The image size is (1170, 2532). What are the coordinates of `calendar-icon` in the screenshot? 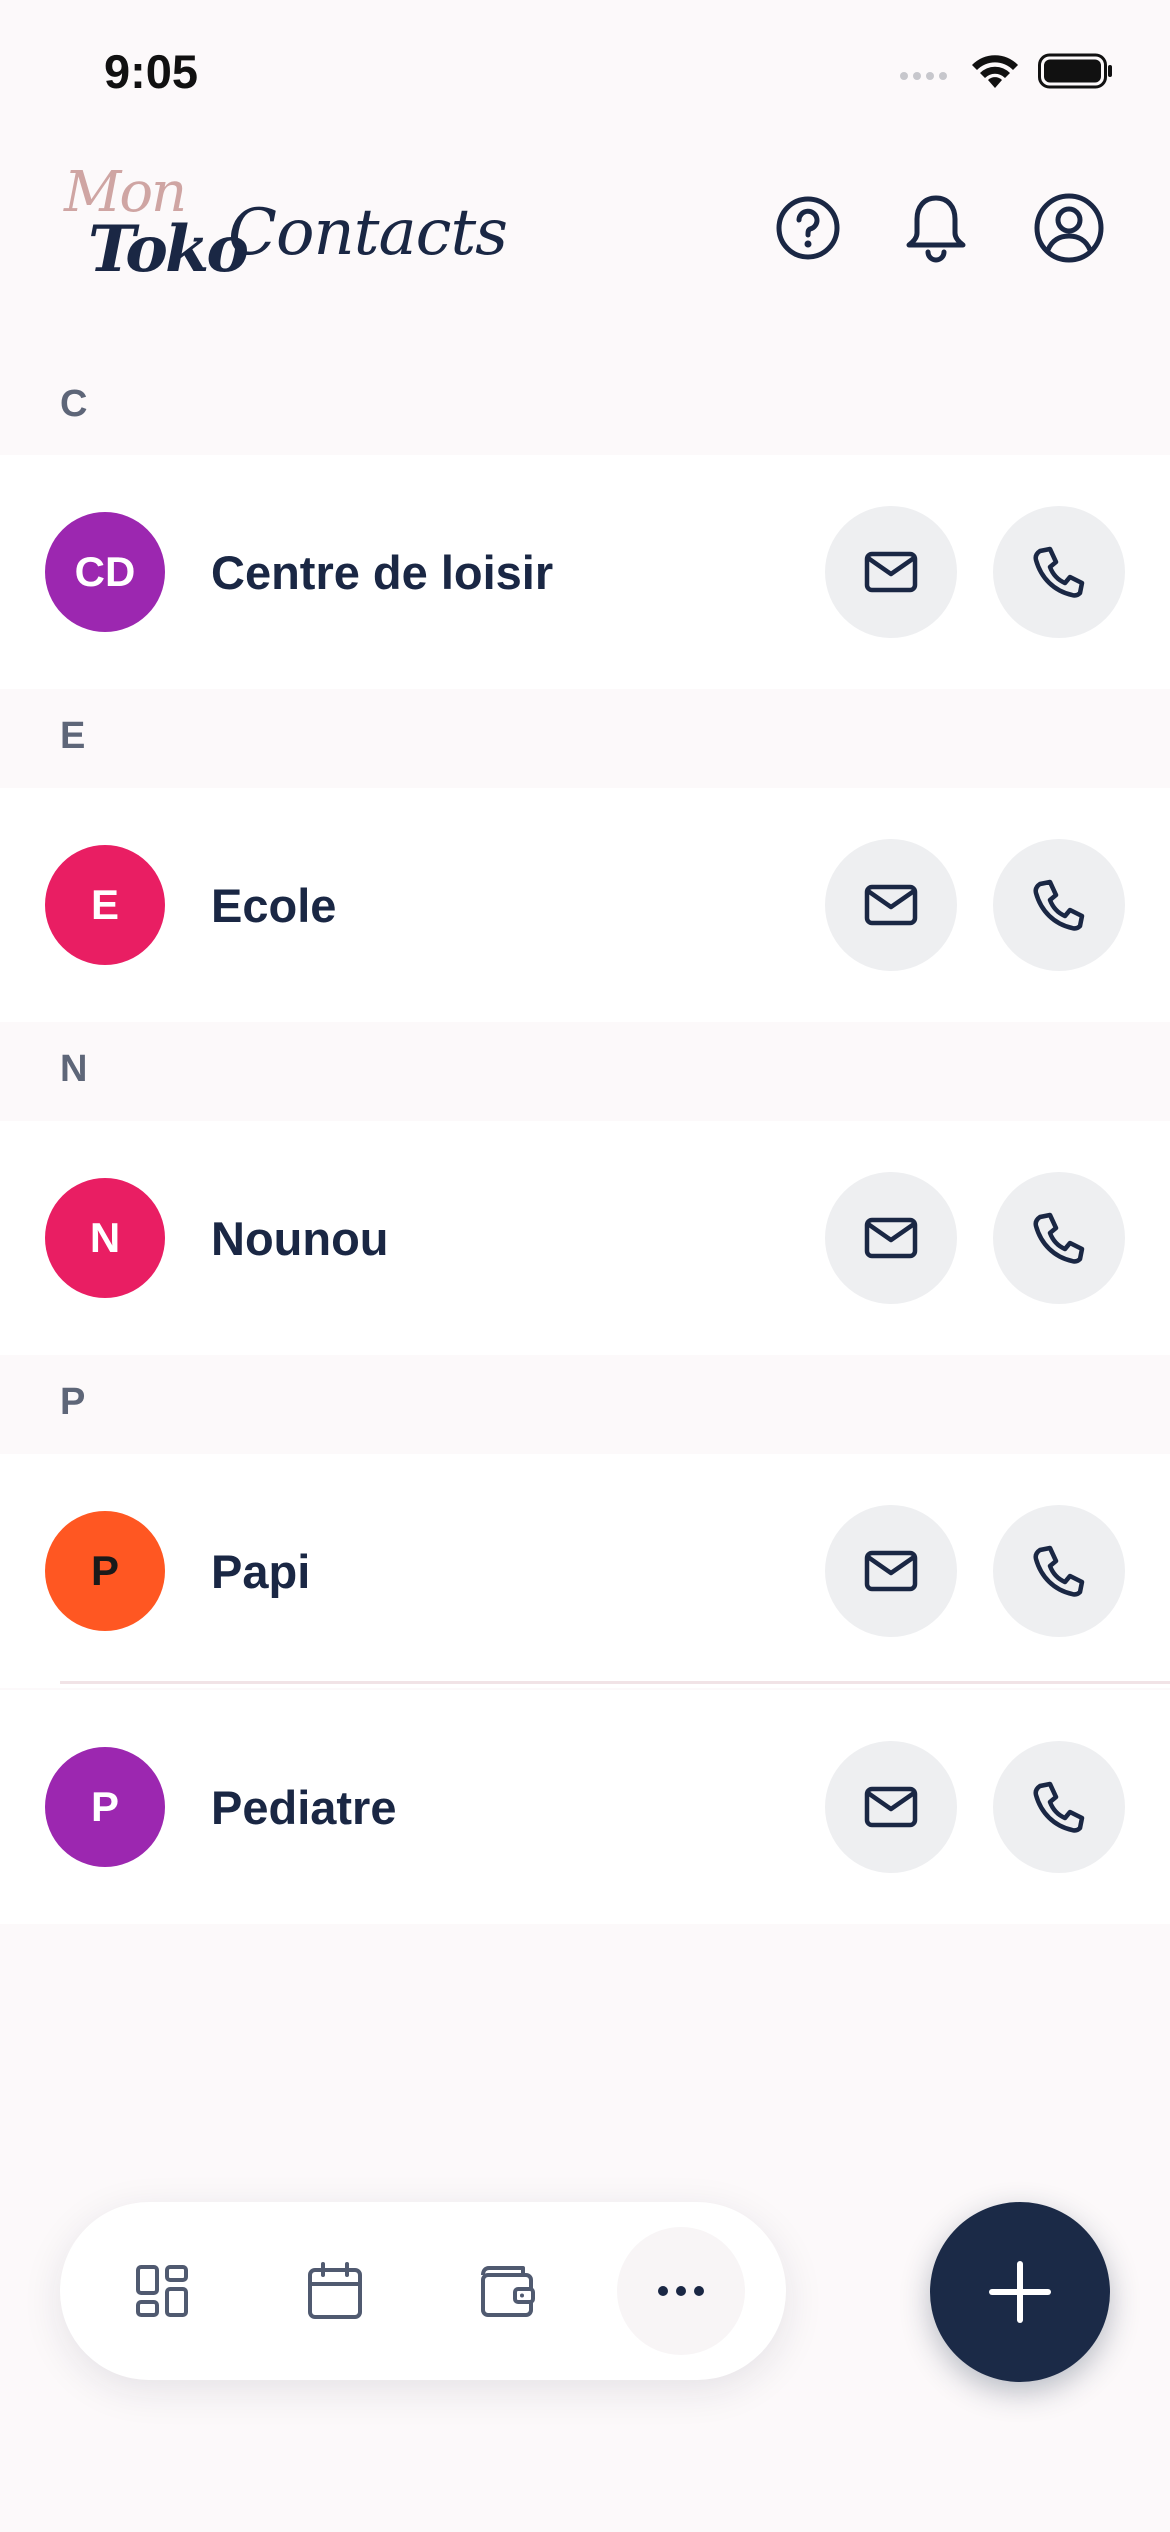 It's located at (335, 2290).